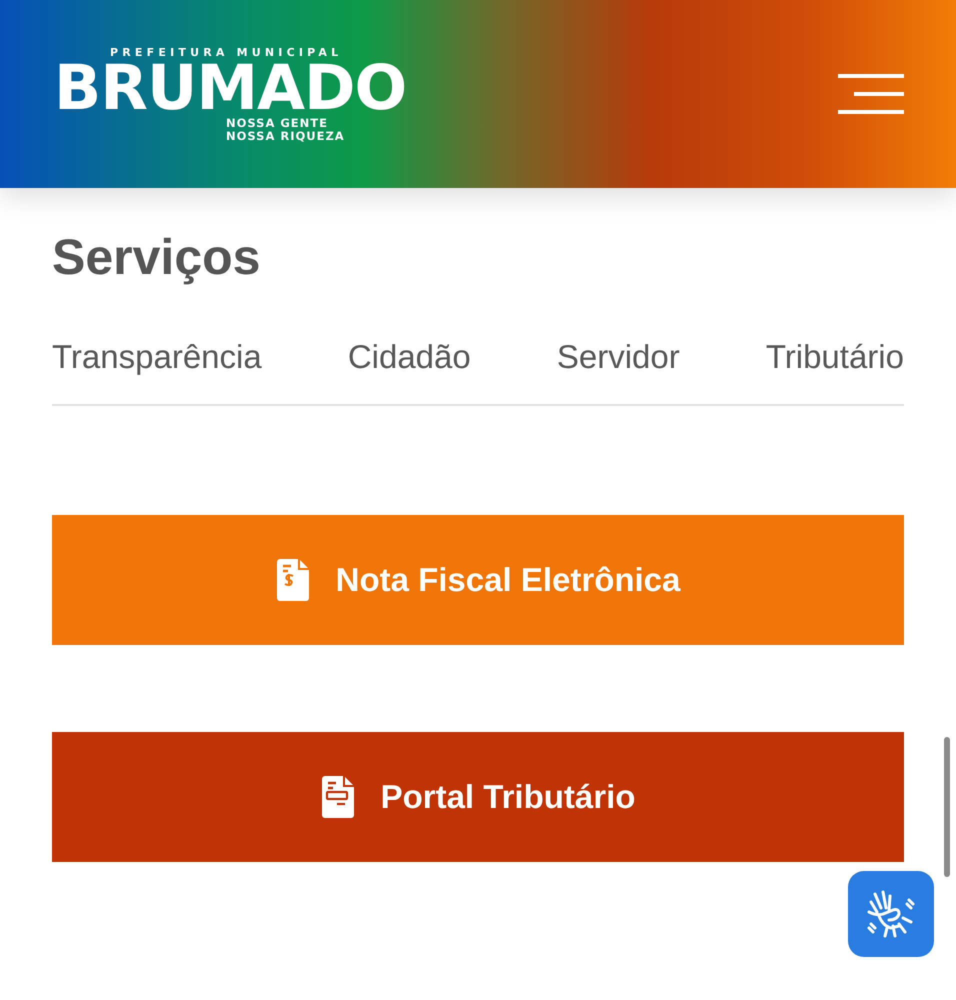 This screenshot has height=1000, width=956. I want to click on logo-subtitle: PREFEITURA MUNICIPAL, so click(227, 52).